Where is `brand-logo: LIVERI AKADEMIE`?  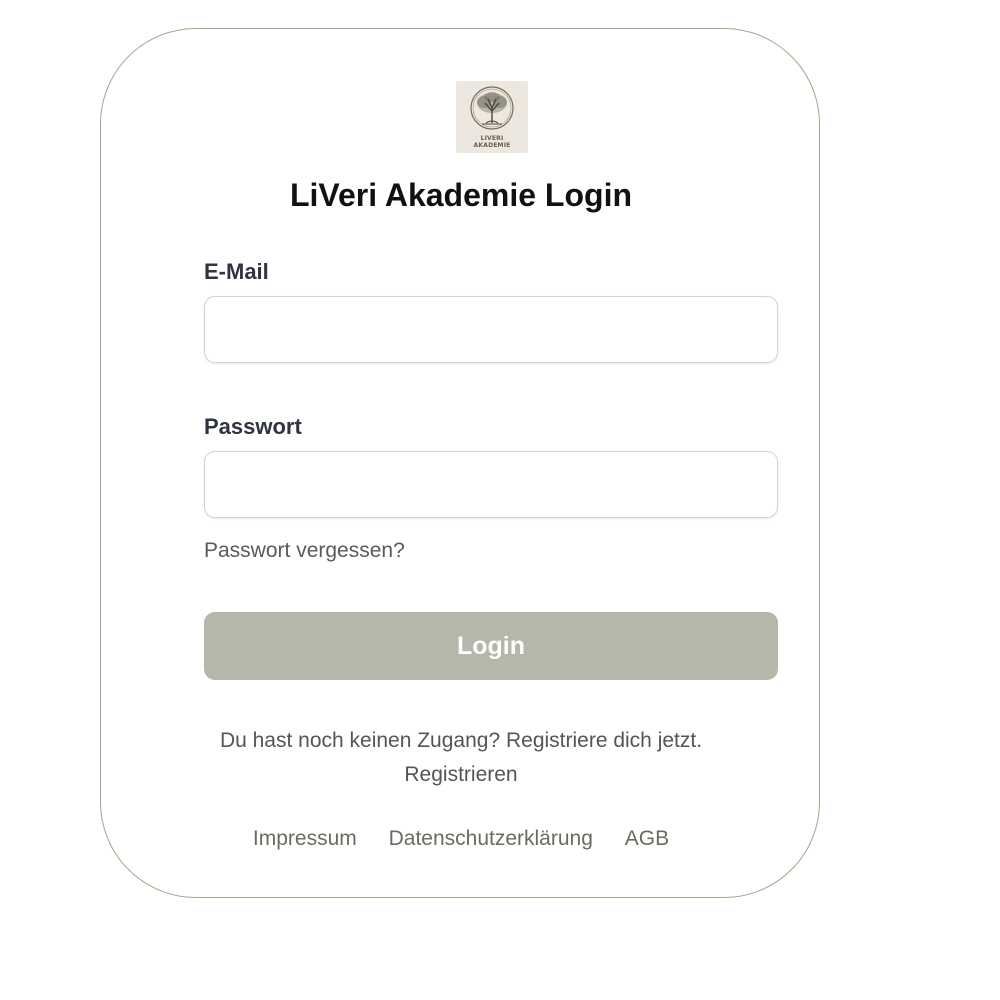 brand-logo: LIVERI AKADEMIE is located at coordinates (492, 117).